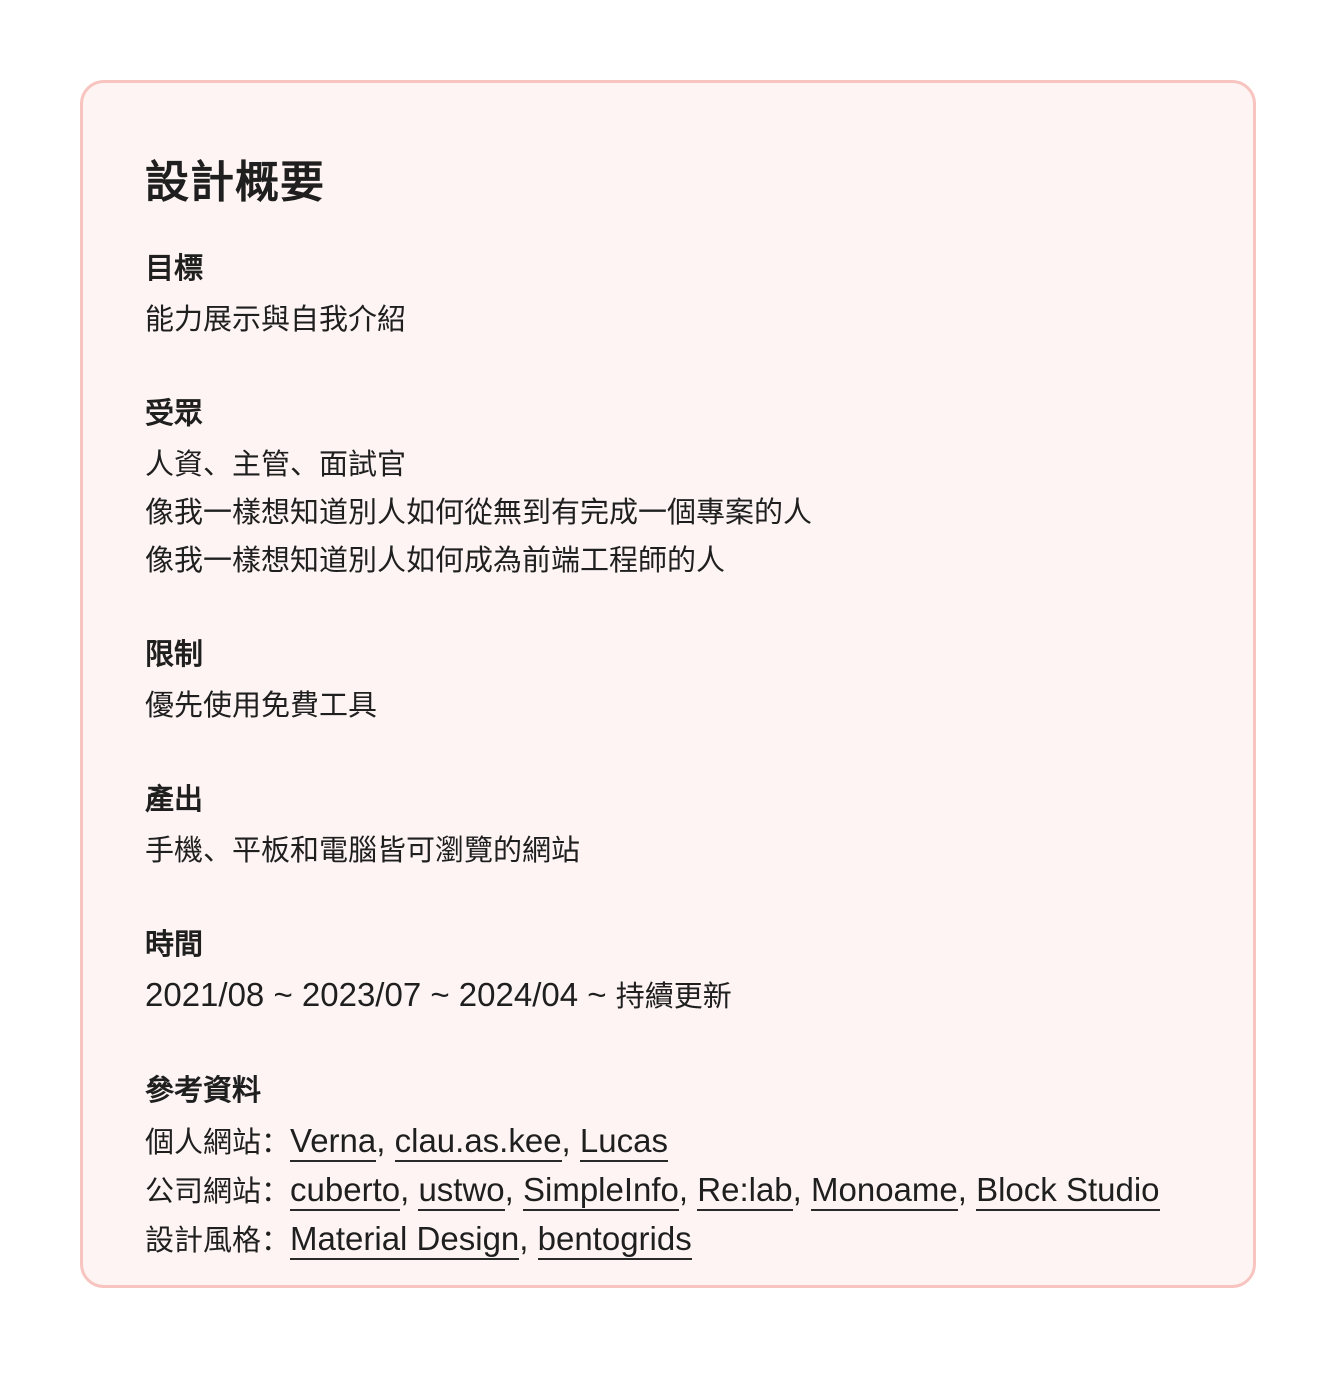 The image size is (1344, 1376). Describe the element at coordinates (461, 1191) in the screenshot. I see `link-ustwo: ustwo` at that location.